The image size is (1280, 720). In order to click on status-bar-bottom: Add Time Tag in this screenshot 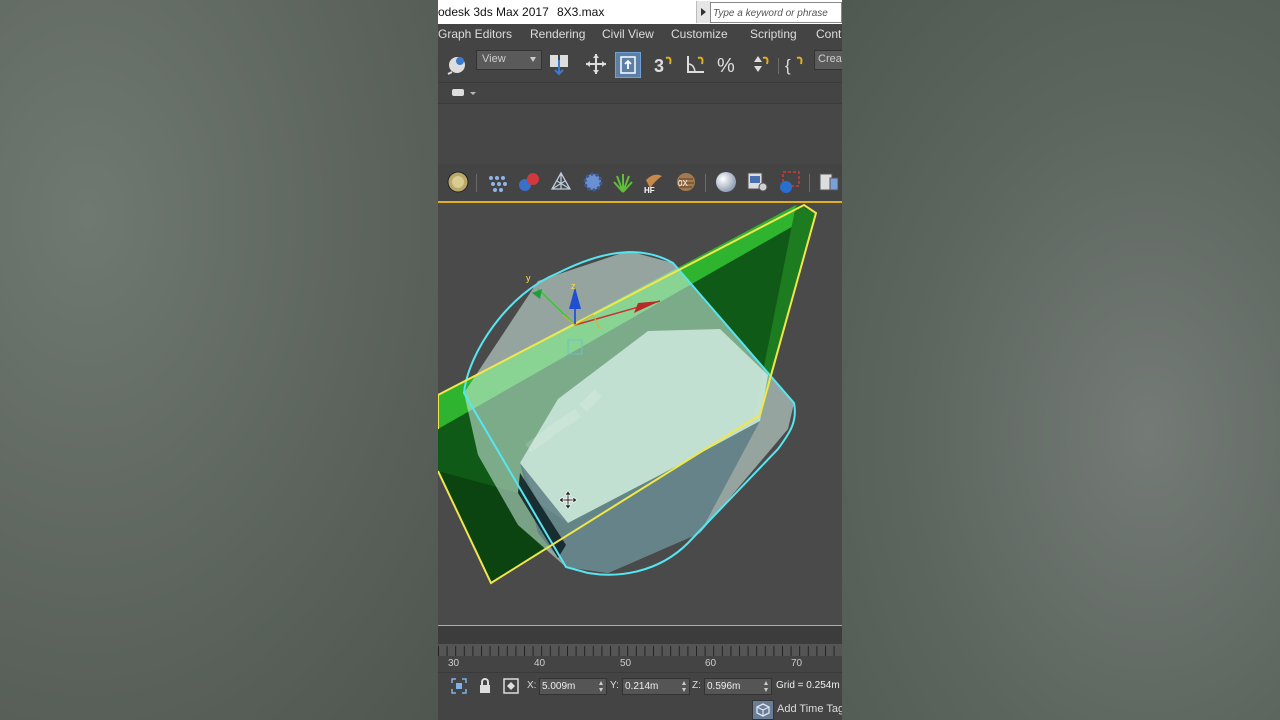, I will do `click(640, 709)`.